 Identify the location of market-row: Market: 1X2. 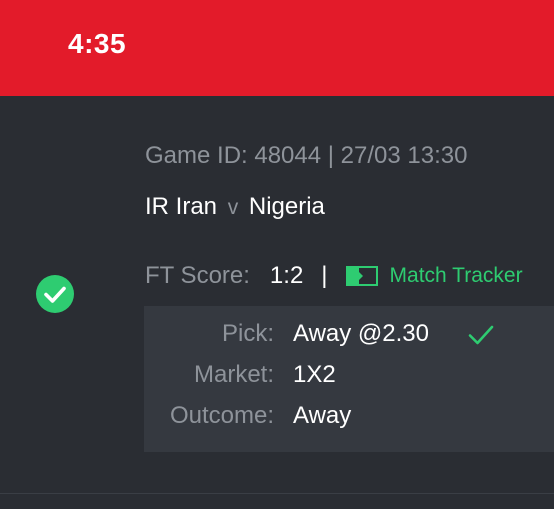
(349, 376).